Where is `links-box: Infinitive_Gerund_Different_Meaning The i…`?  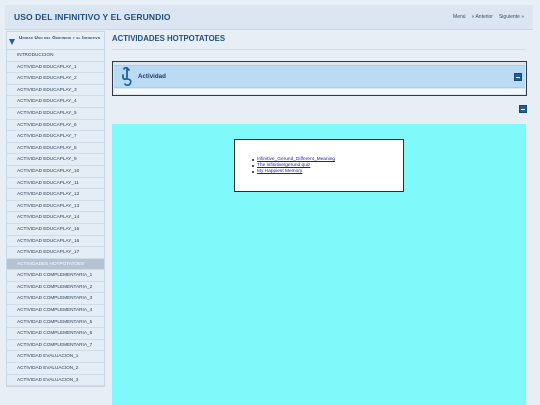
links-box: Infinitive_Gerund_Different_Meaning The i… is located at coordinates (319, 165).